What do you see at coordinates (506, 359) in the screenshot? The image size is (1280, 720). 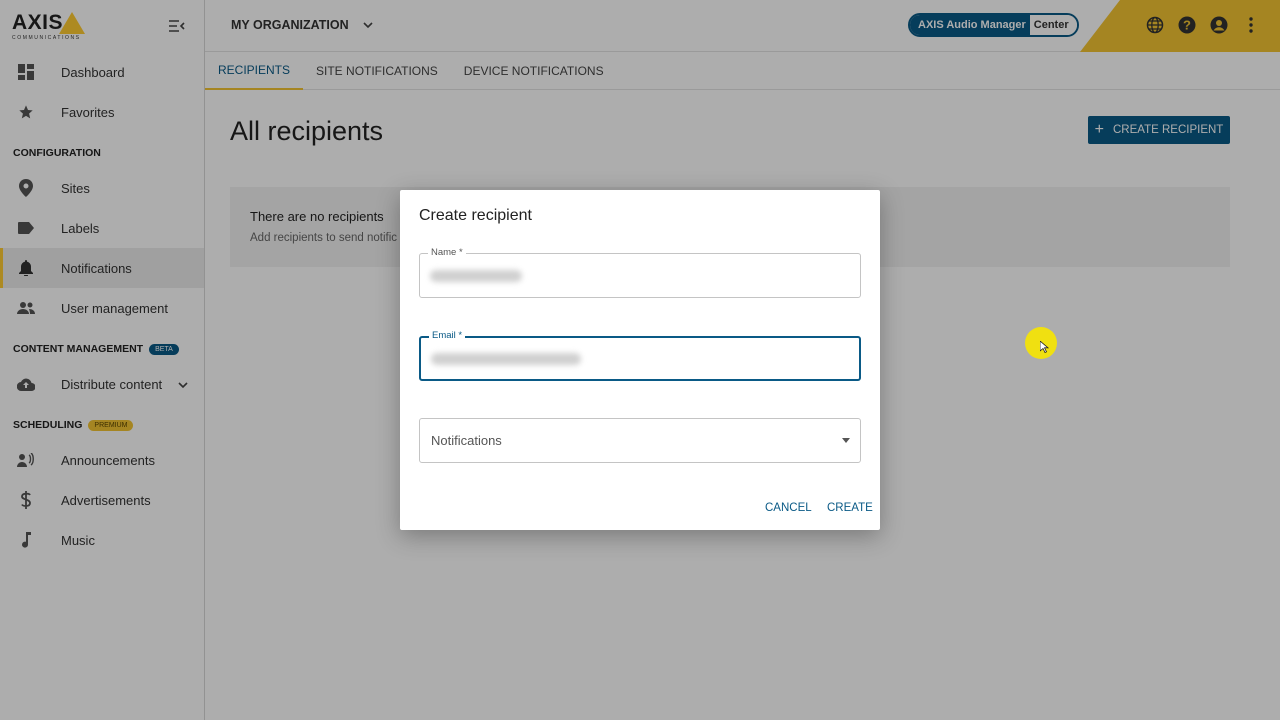 I see `email-field-value-redacted` at bounding box center [506, 359].